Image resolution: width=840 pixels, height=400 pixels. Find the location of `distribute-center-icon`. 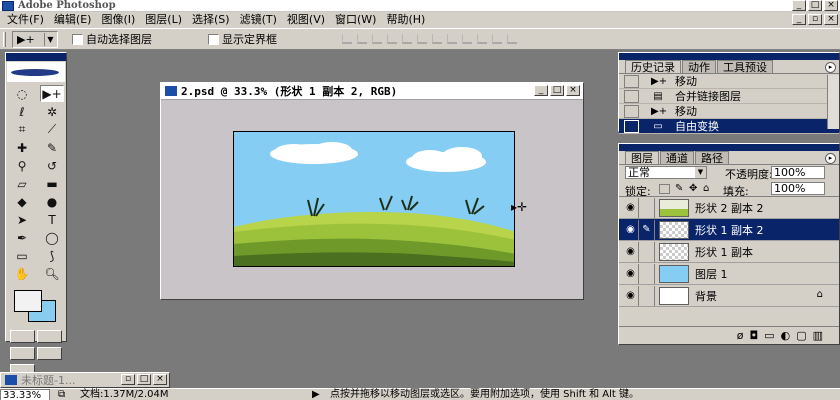

distribute-center-icon is located at coordinates (497, 39).